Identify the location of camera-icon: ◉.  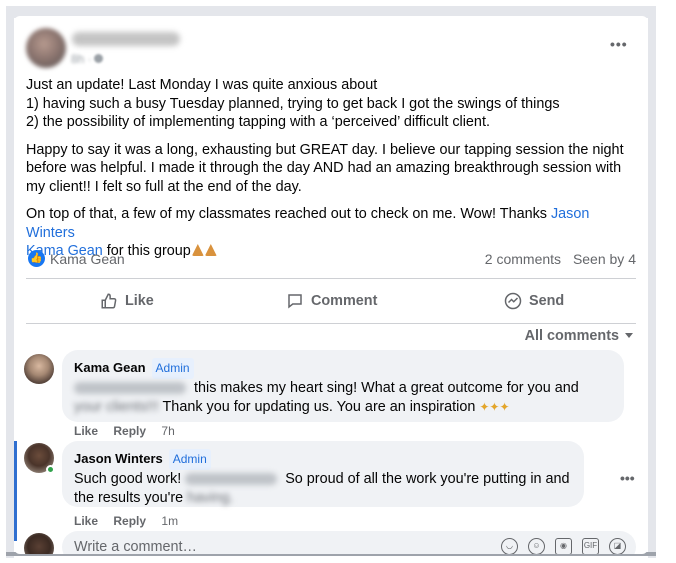
(563, 546).